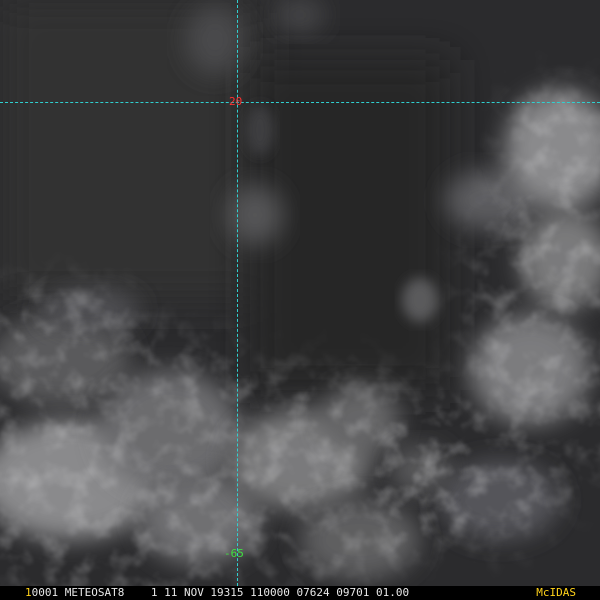 The height and width of the screenshot is (600, 600). Describe the element at coordinates (556, 592) in the screenshot. I see `mcidas-brand: McIDAS` at that location.